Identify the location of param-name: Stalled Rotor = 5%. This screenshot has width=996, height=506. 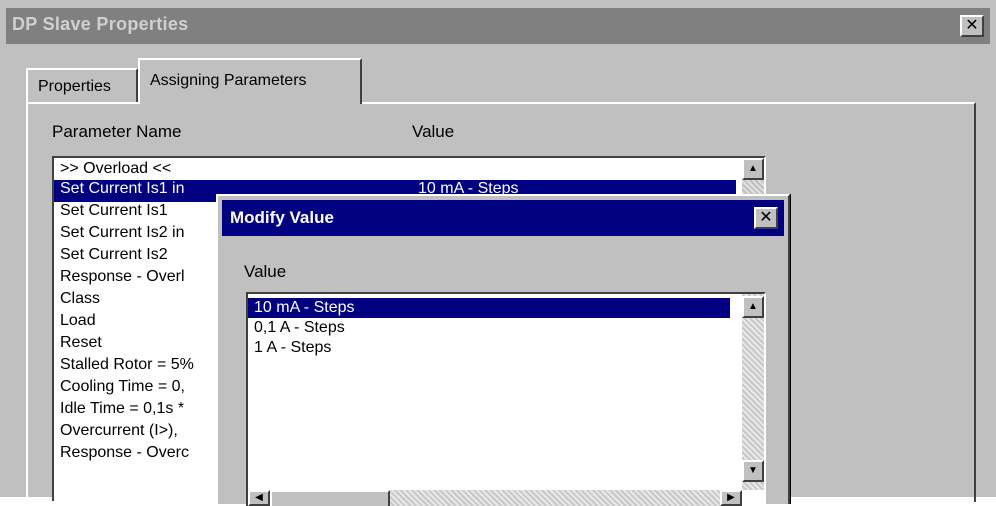
(127, 364).